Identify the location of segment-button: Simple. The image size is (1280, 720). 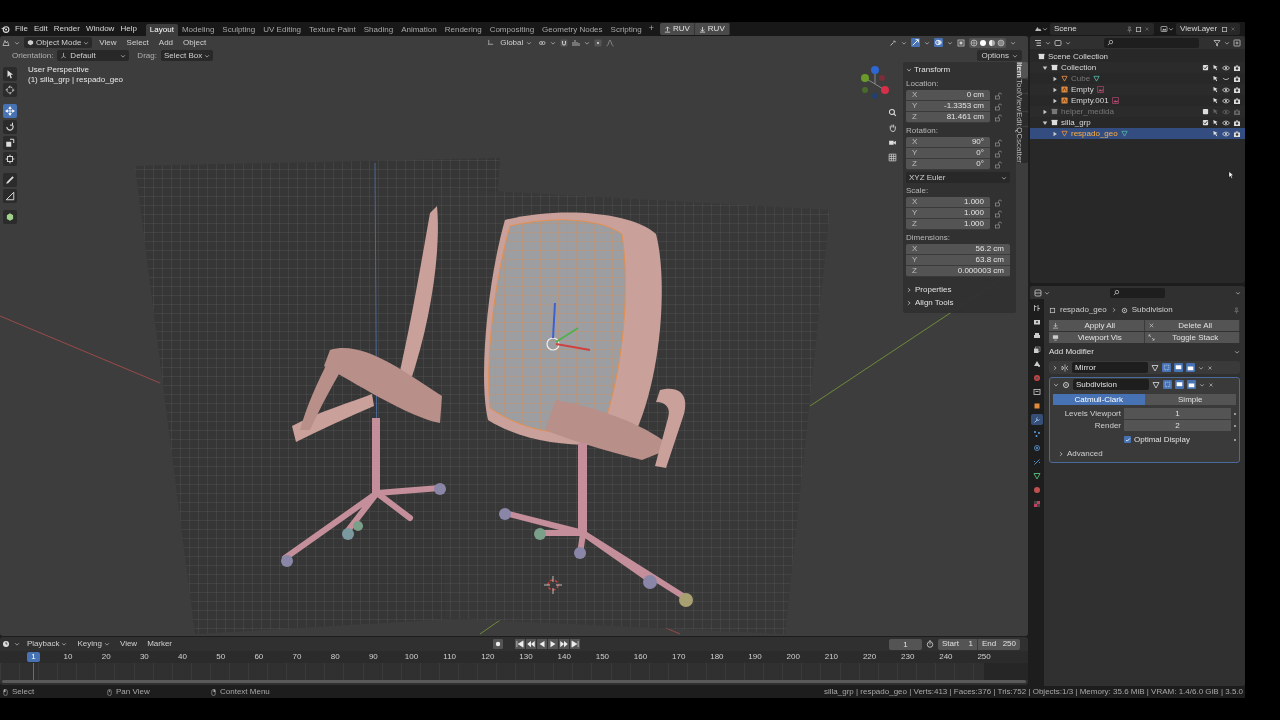
(1190, 399).